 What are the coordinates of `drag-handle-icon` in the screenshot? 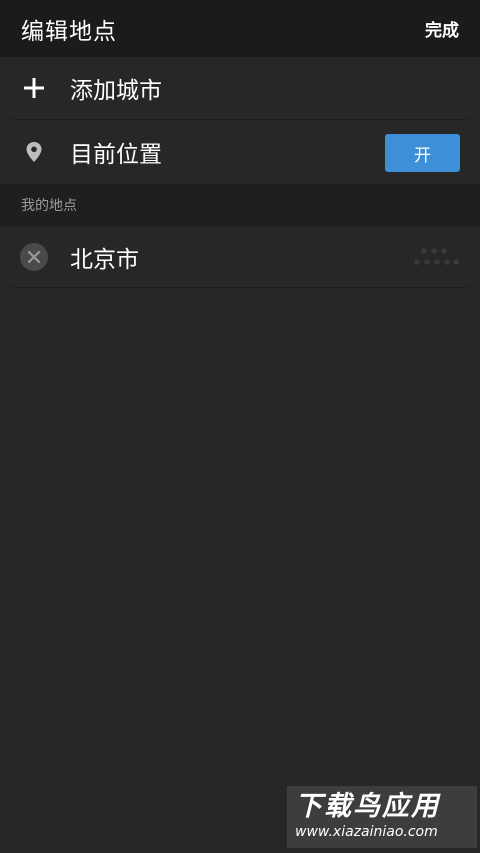 It's located at (436, 257).